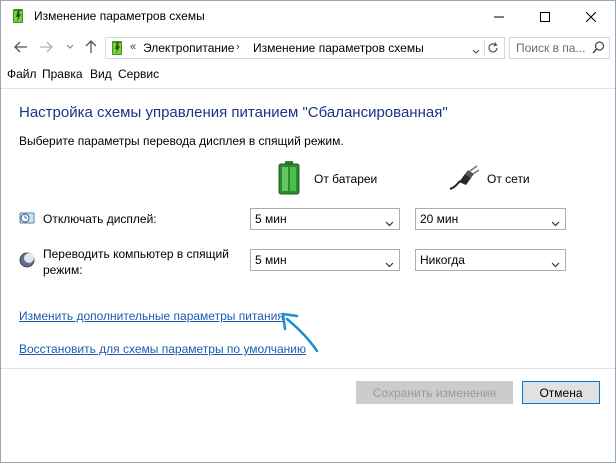  Describe the element at coordinates (308, 16) in the screenshot. I see `title-bar: Изменение параметров схемы` at that location.